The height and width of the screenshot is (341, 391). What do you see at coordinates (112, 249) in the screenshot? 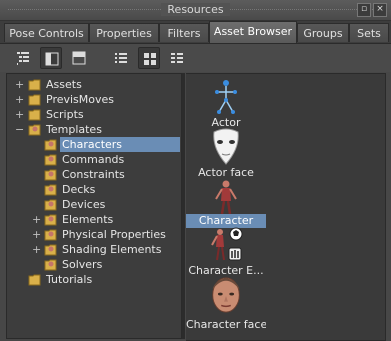
I see `tree-item-label: Shading Elements` at bounding box center [112, 249].